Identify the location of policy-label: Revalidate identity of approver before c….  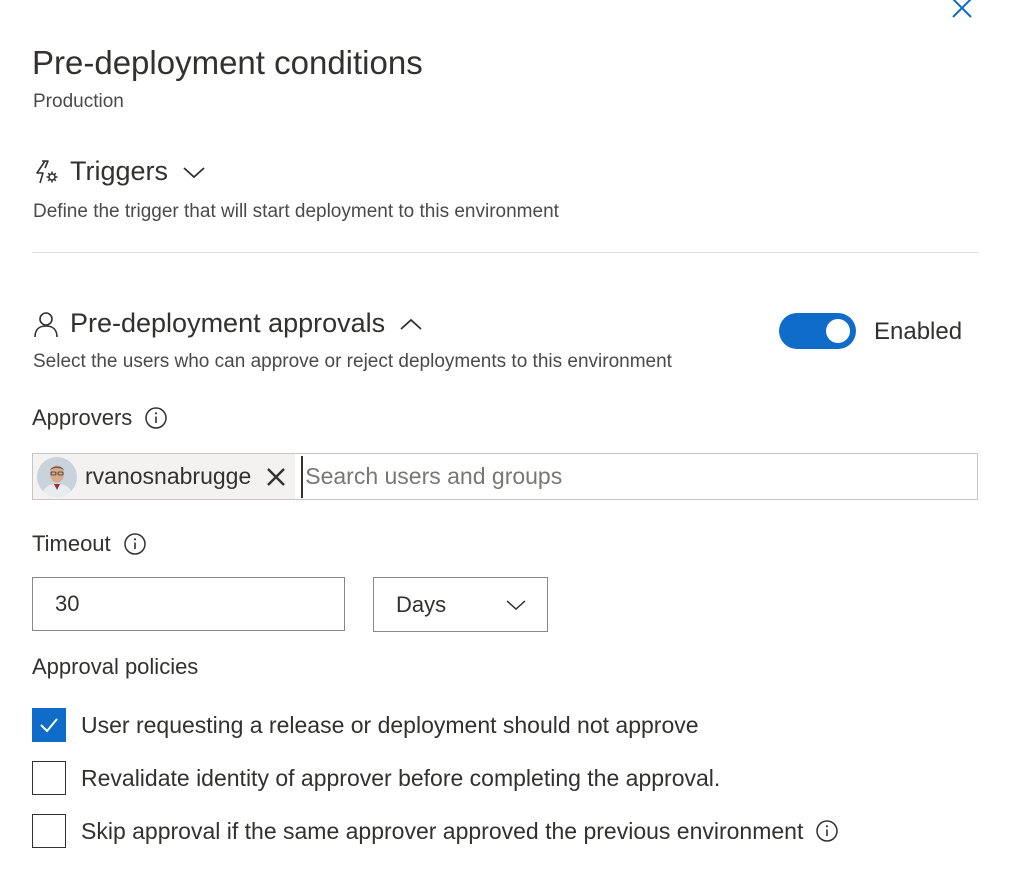
(401, 777).